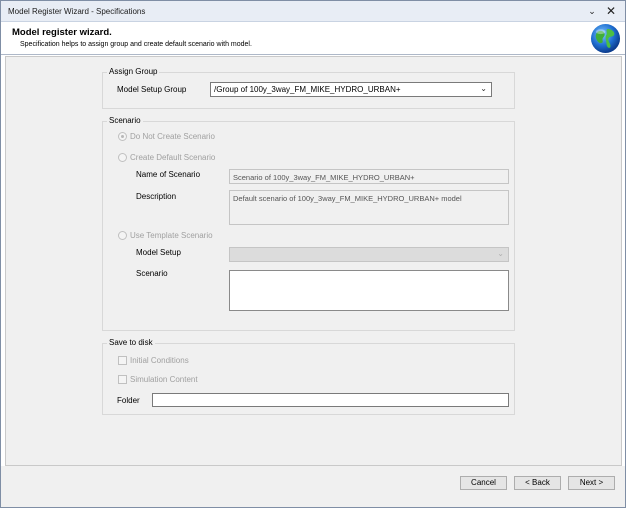  Describe the element at coordinates (122, 360) in the screenshot. I see `checkbox-initial-conditions` at that location.